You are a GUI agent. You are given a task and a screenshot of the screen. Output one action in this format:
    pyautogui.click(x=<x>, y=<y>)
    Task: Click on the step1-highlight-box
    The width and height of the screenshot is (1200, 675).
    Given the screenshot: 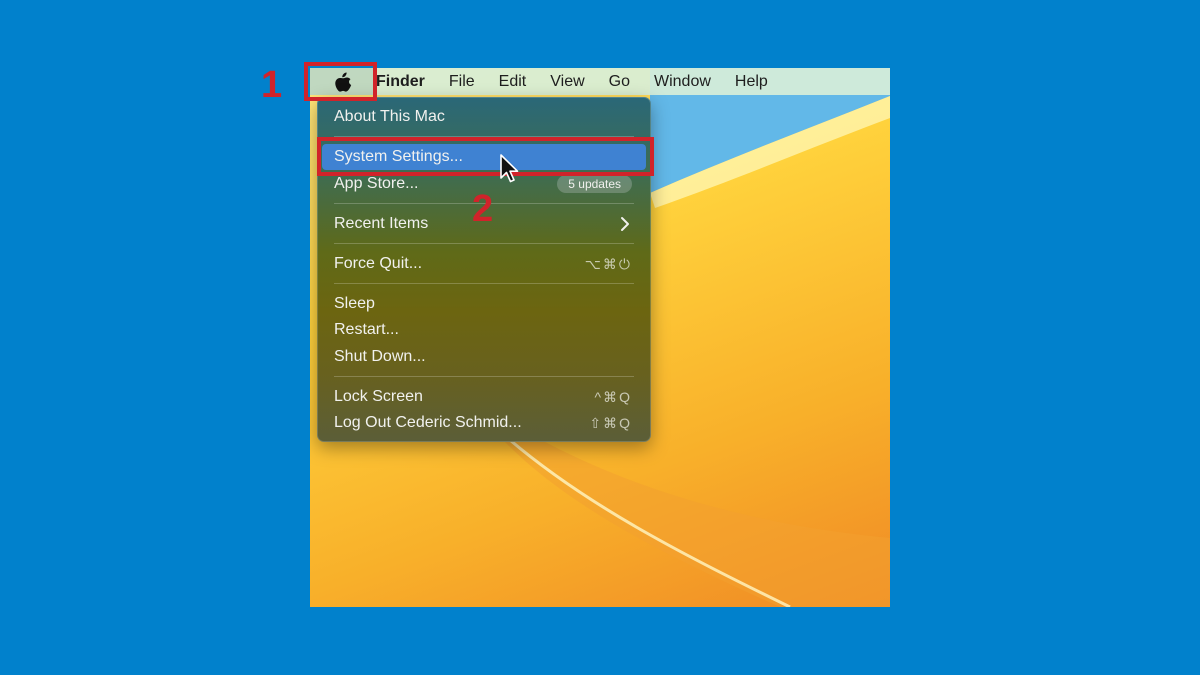 What is the action you would take?
    pyautogui.click(x=340, y=81)
    